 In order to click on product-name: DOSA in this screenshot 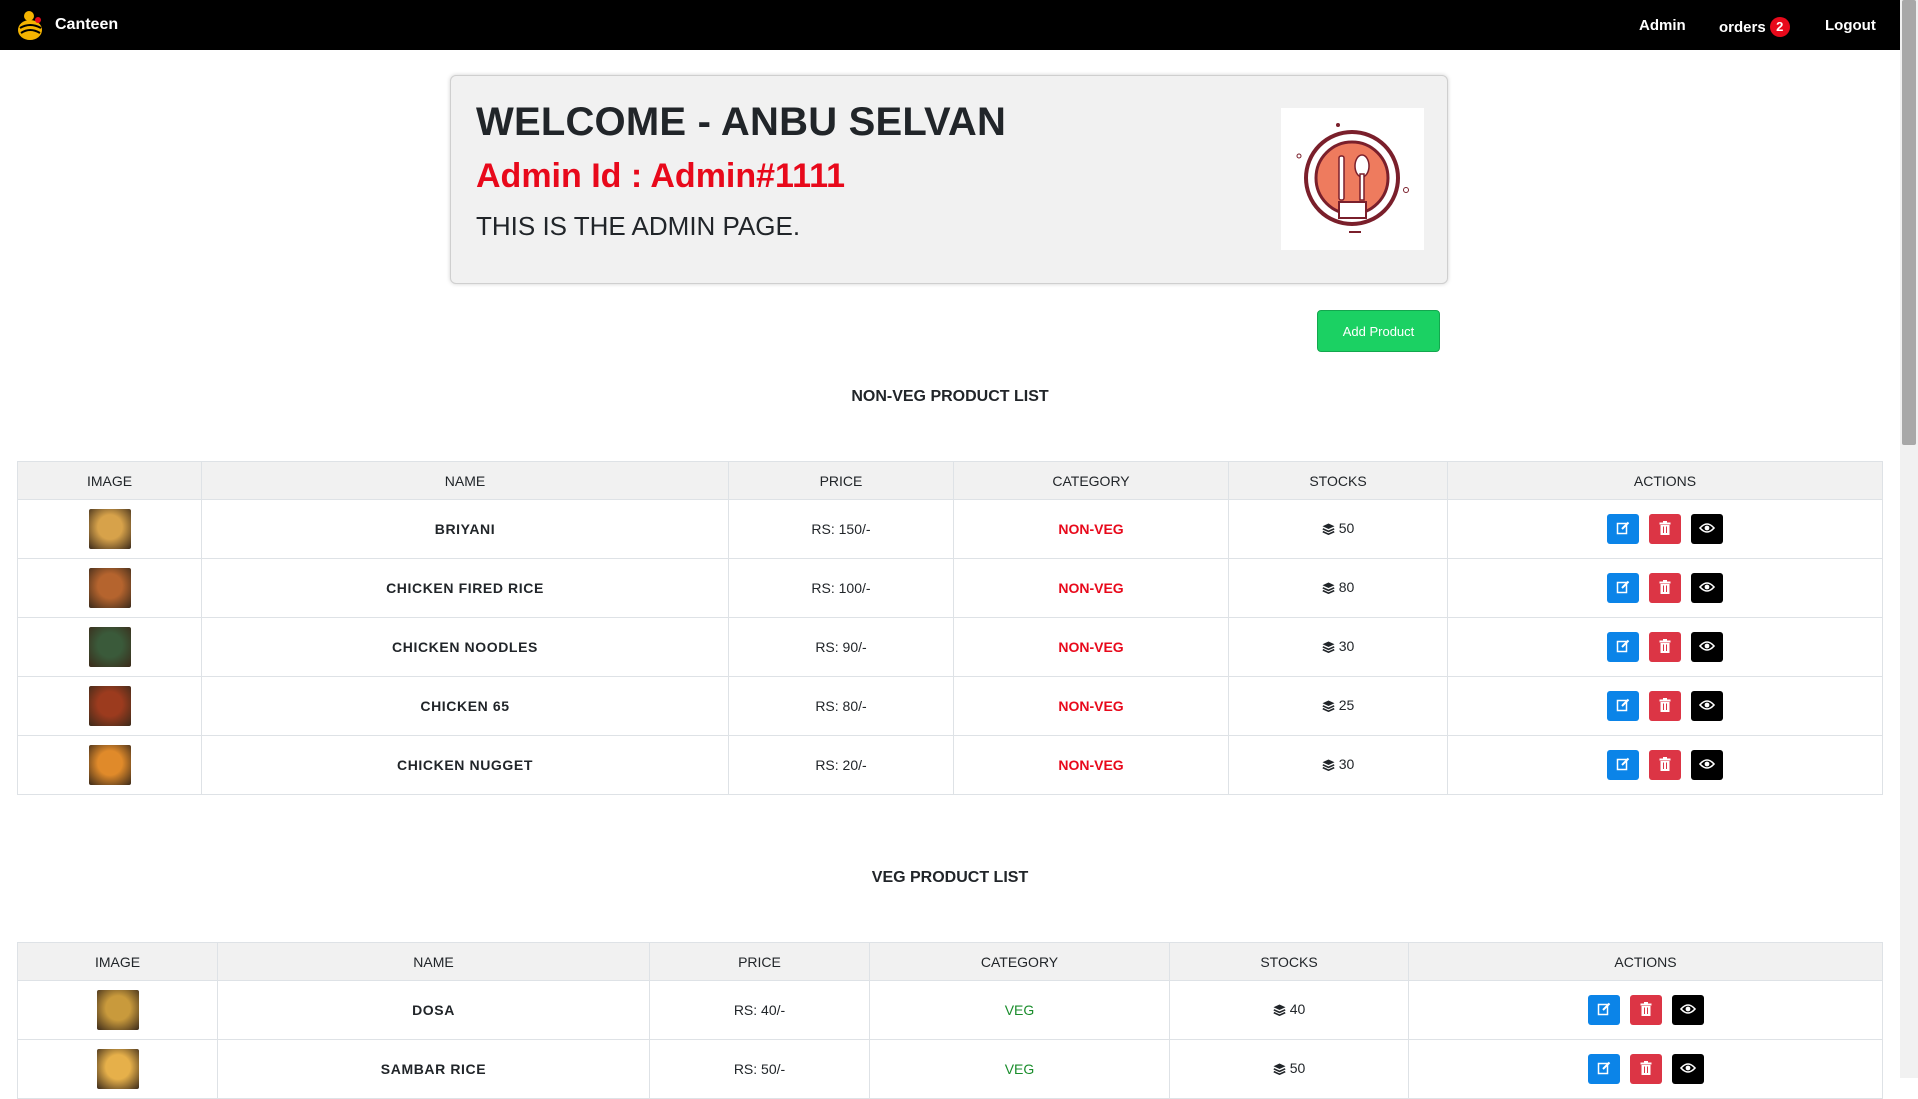, I will do `click(433, 1010)`.